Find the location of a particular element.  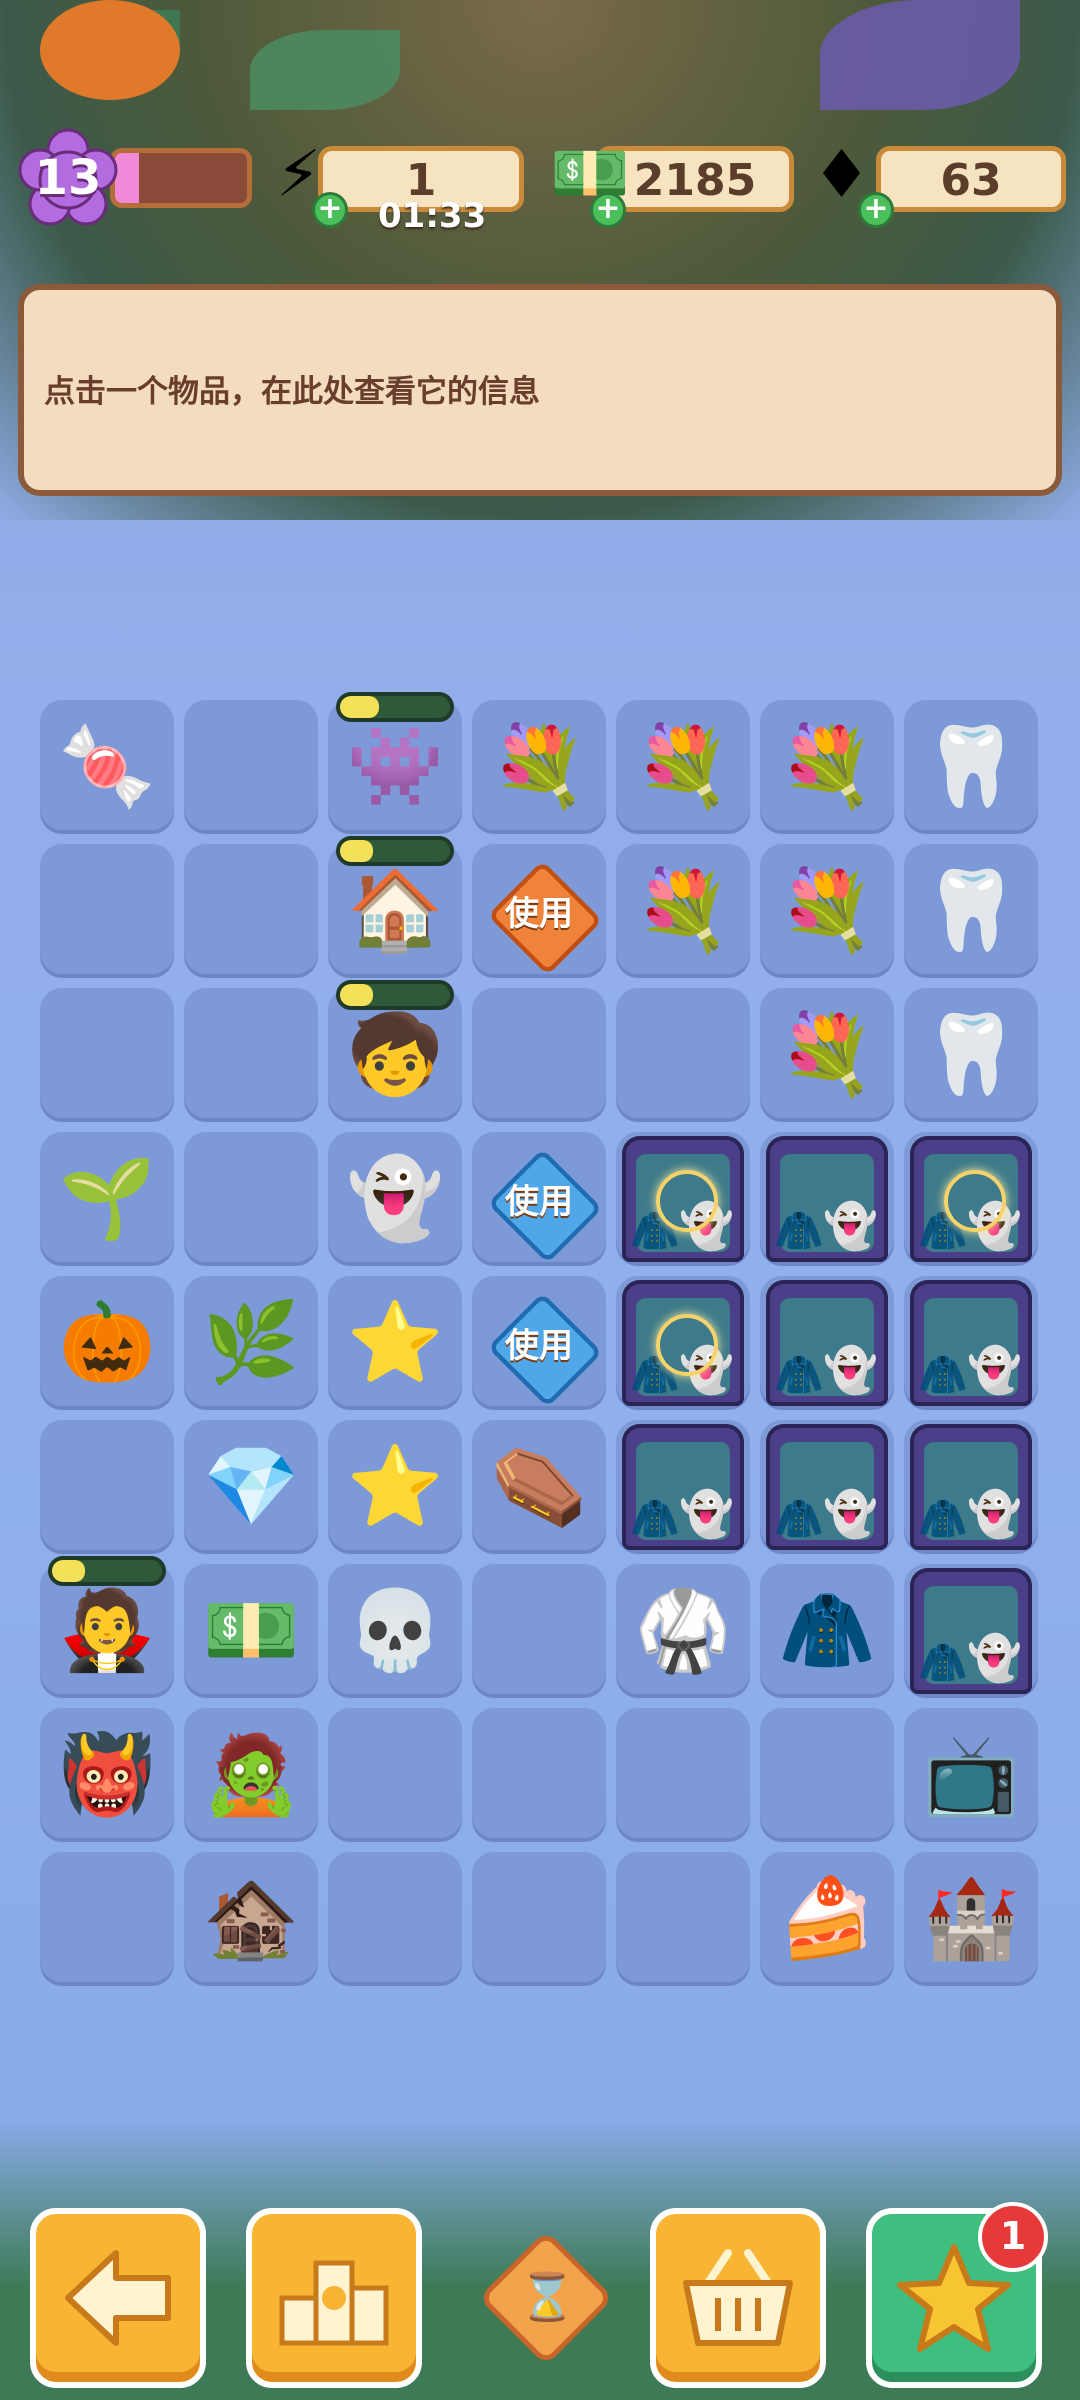

board-cell: 📺 is located at coordinates (971, 1775).